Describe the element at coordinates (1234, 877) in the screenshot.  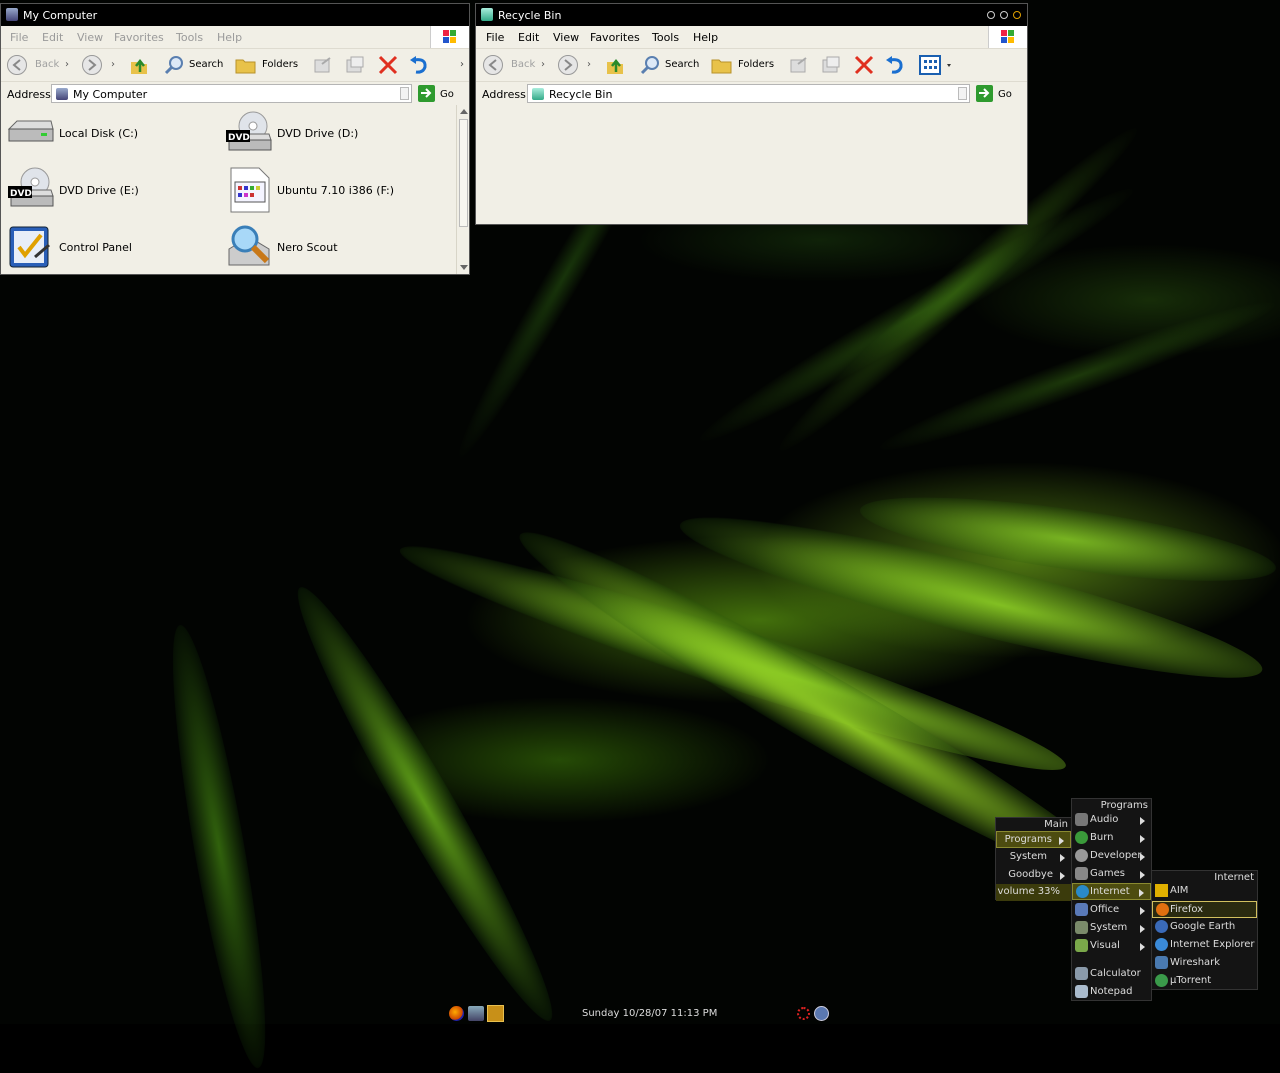
I see `menu-title: Internet` at that location.